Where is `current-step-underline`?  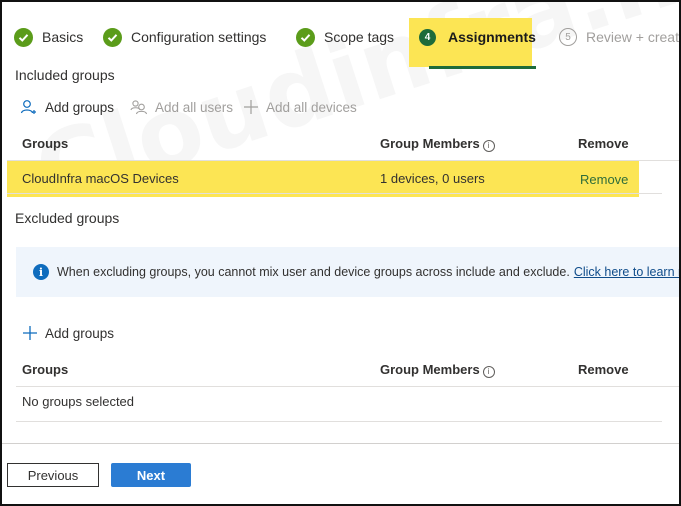 current-step-underline is located at coordinates (482, 67).